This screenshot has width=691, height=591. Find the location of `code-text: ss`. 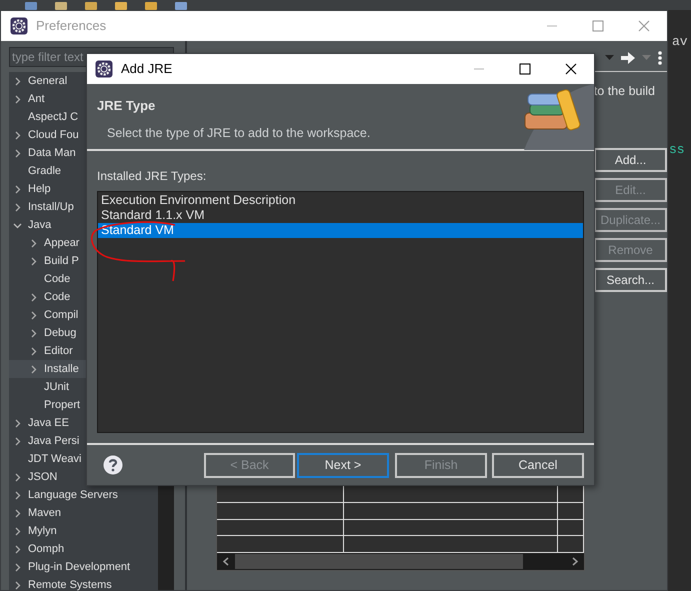

code-text: ss is located at coordinates (677, 150).